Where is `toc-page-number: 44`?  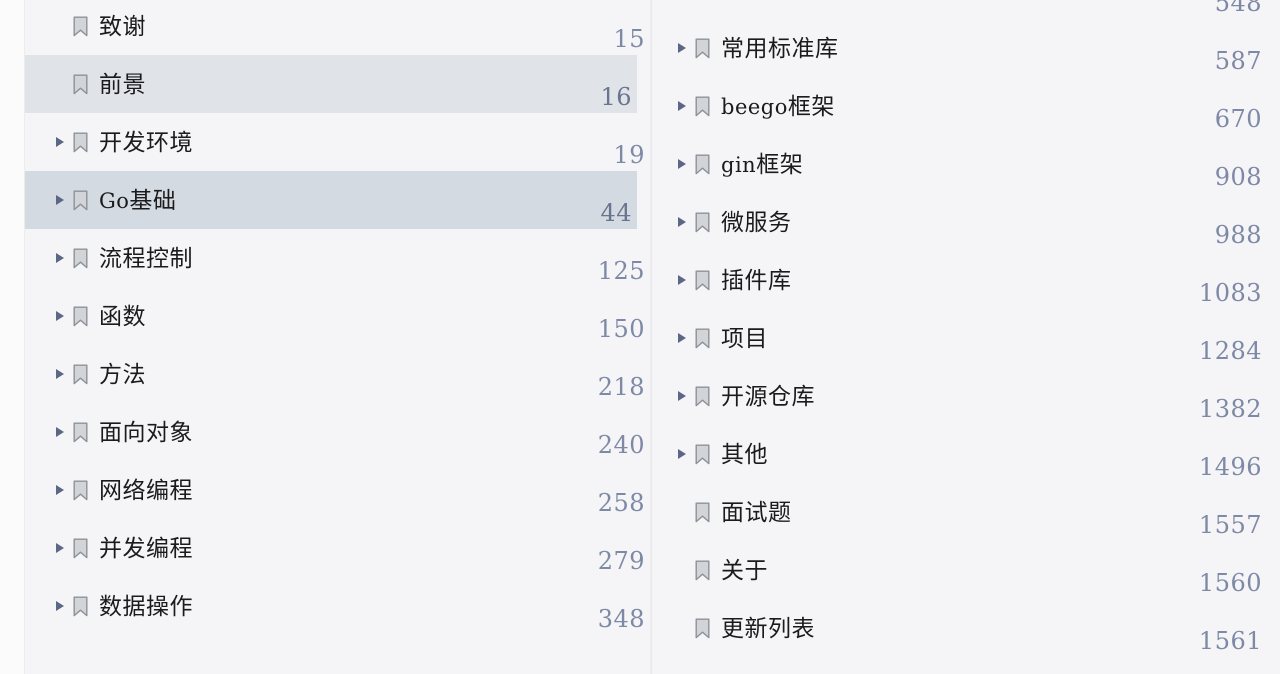
toc-page-number: 44 is located at coordinates (616, 213).